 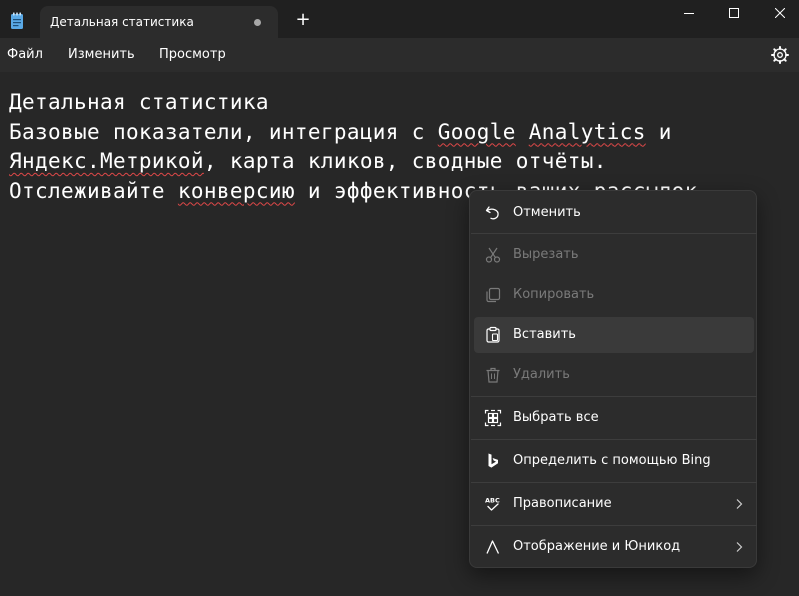 I want to click on text-run, so click(x=522, y=132).